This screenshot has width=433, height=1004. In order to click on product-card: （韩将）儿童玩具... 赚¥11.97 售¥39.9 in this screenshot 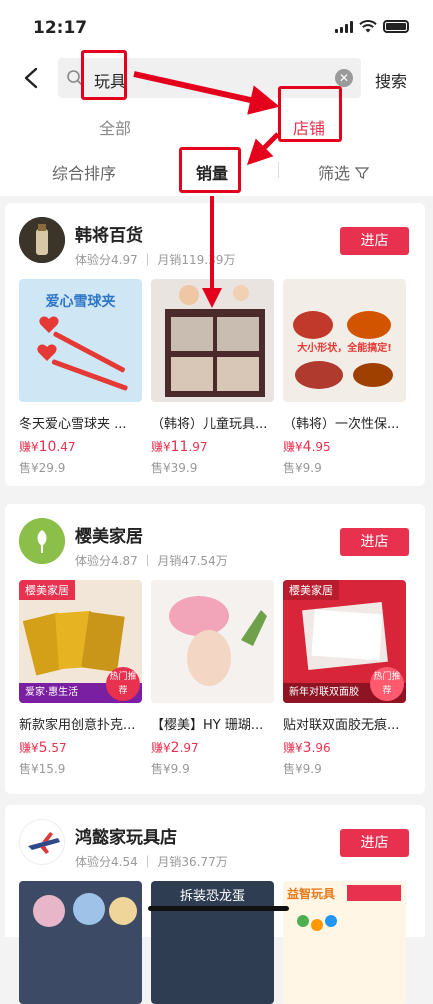, I will do `click(212, 377)`.